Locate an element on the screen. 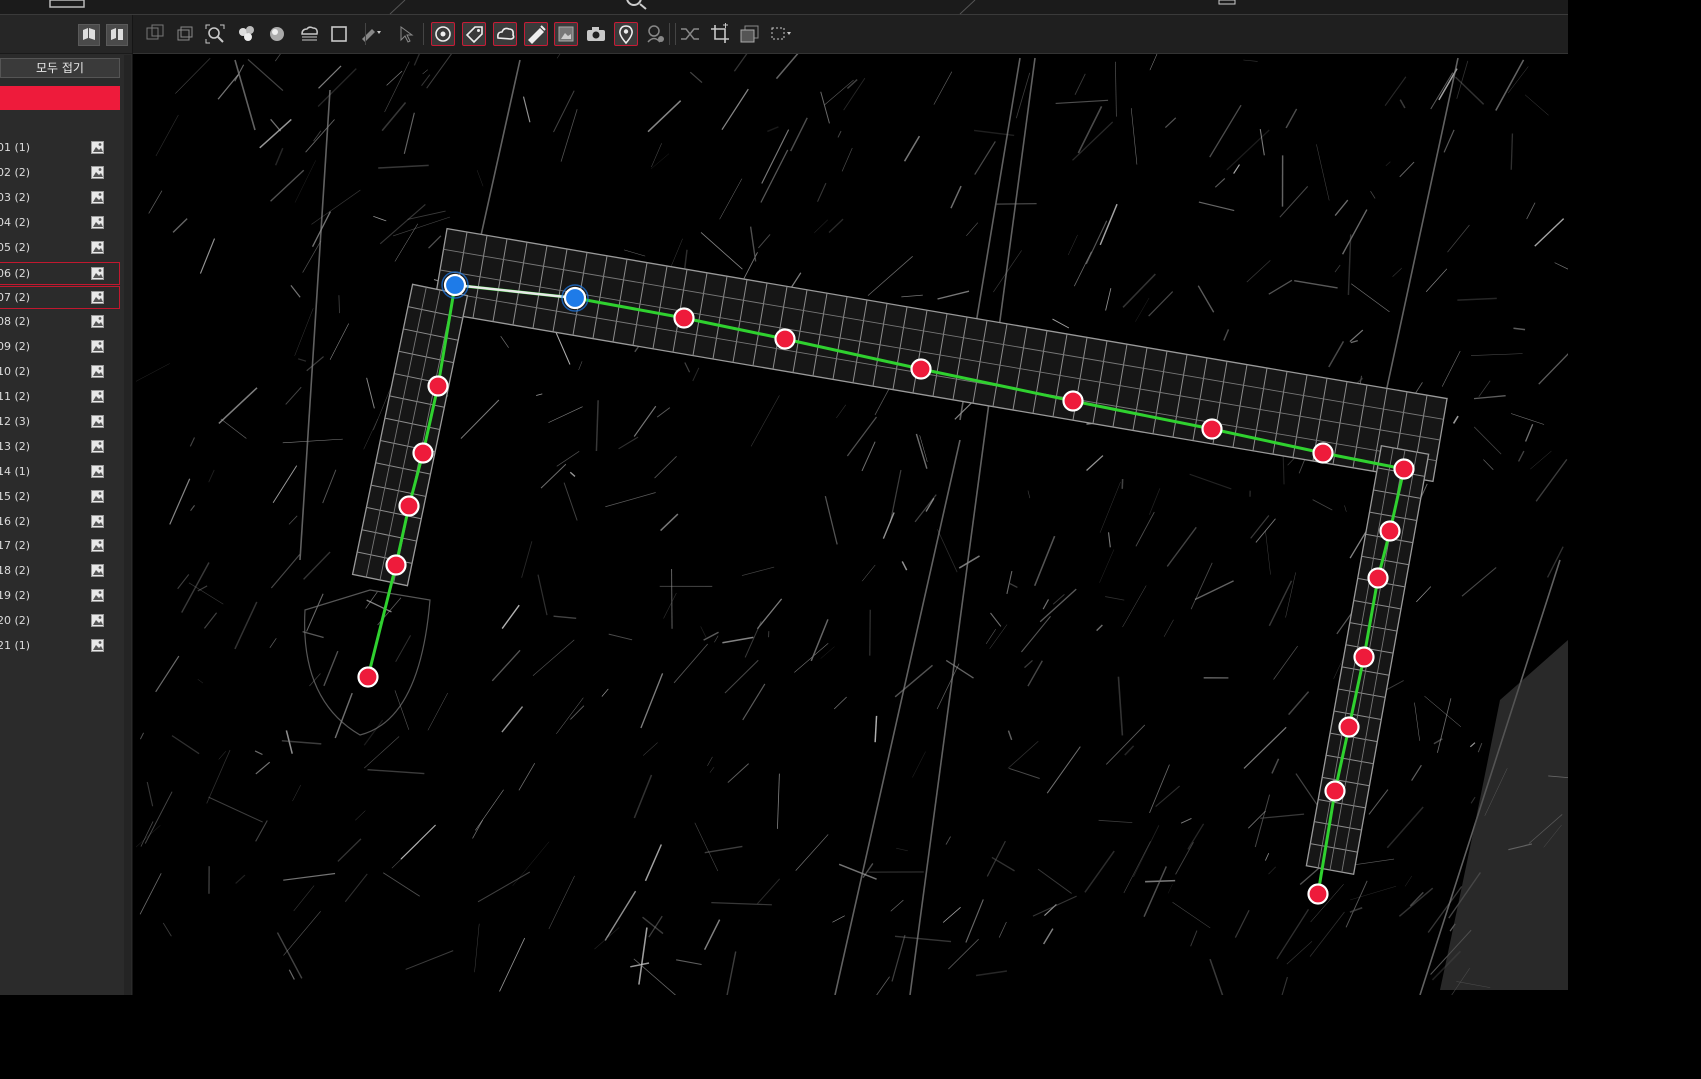  station-row: 011 (2) is located at coordinates (60, 397).